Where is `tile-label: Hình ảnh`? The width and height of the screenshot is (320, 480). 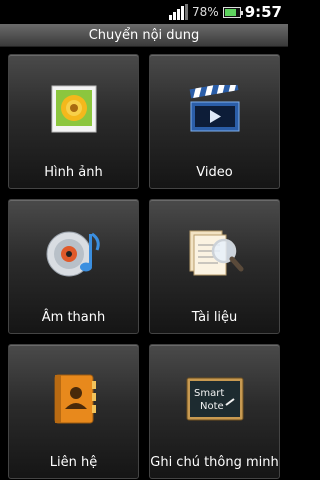
tile-label: Hình ảnh is located at coordinates (73, 172).